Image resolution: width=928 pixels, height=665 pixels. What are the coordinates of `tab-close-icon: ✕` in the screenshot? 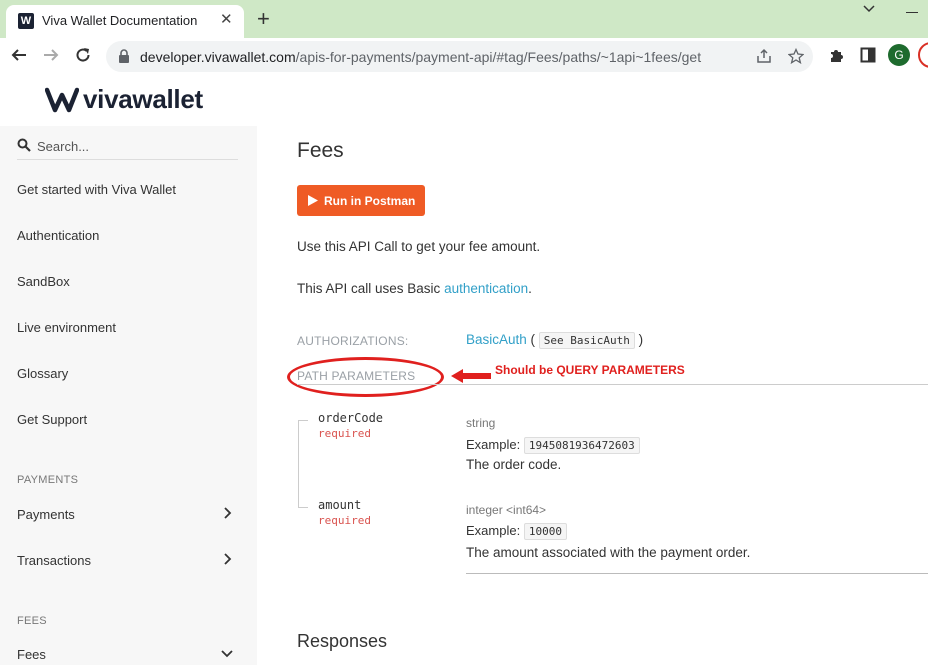 It's located at (226, 19).